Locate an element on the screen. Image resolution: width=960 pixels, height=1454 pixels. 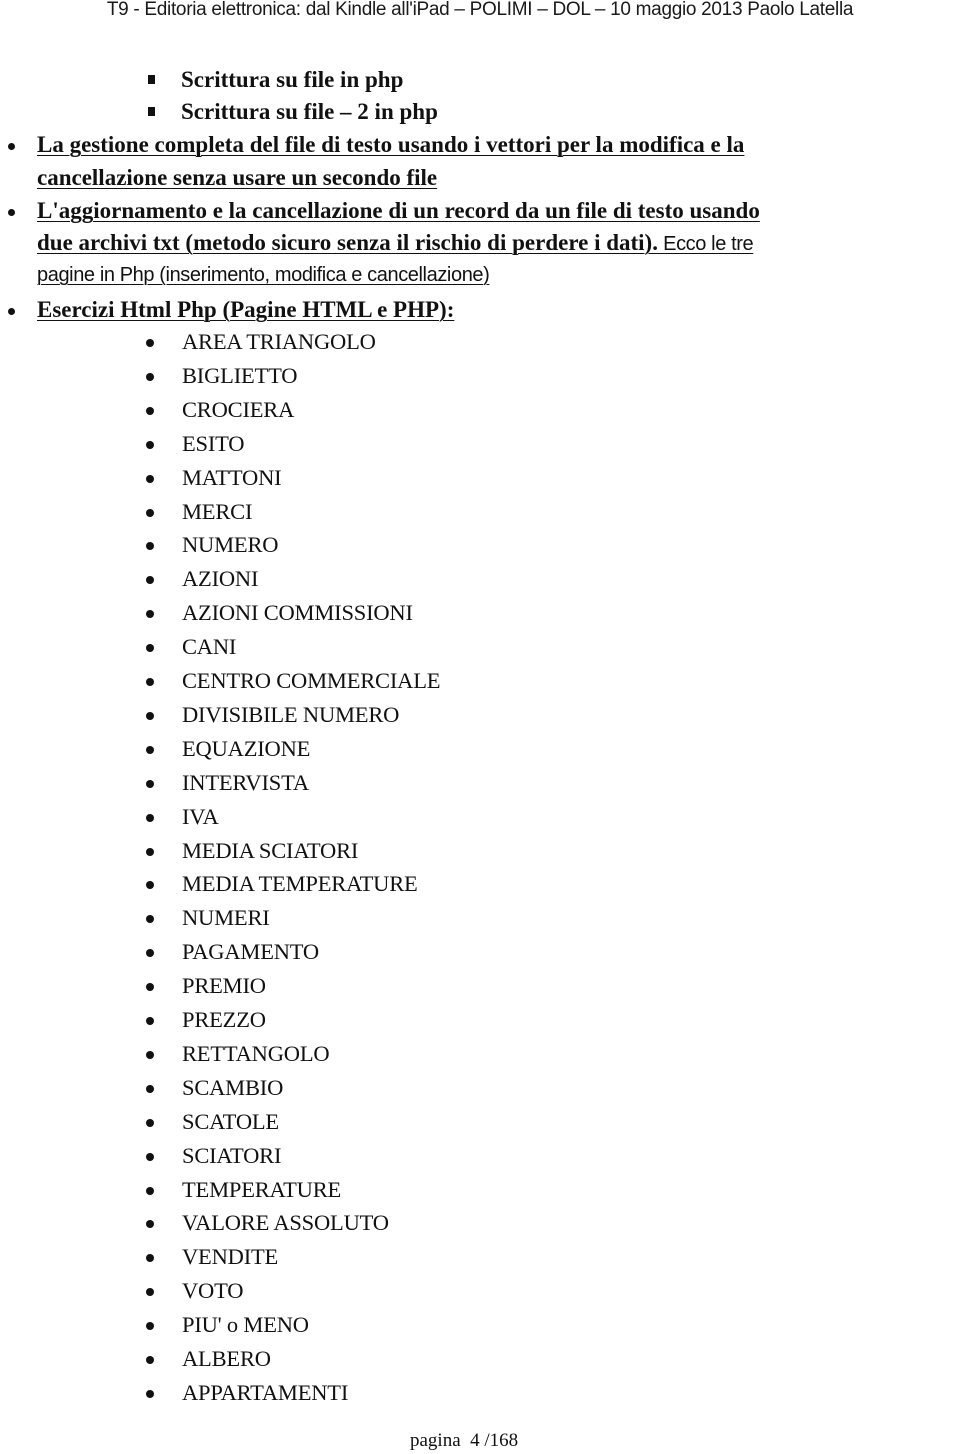
exercise-label: AZIONI is located at coordinates (220, 579).